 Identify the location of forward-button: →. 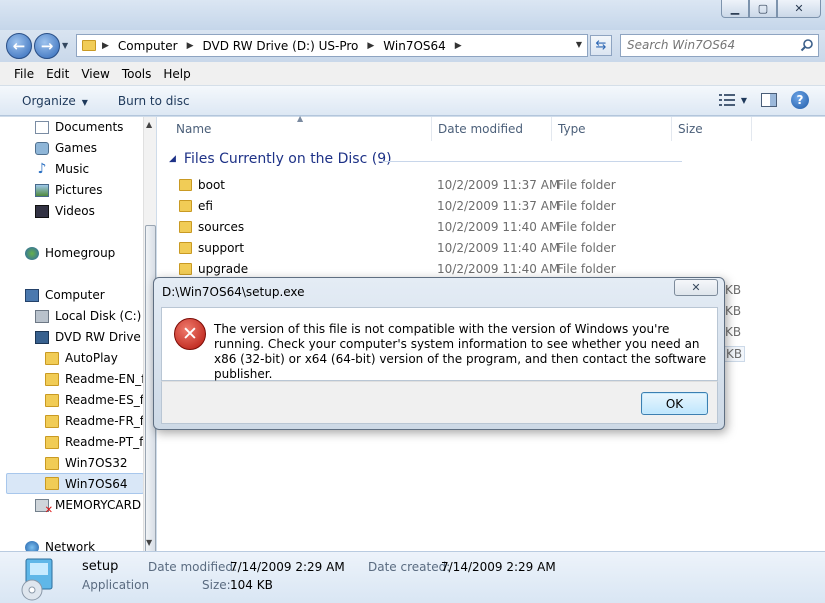
(47, 46).